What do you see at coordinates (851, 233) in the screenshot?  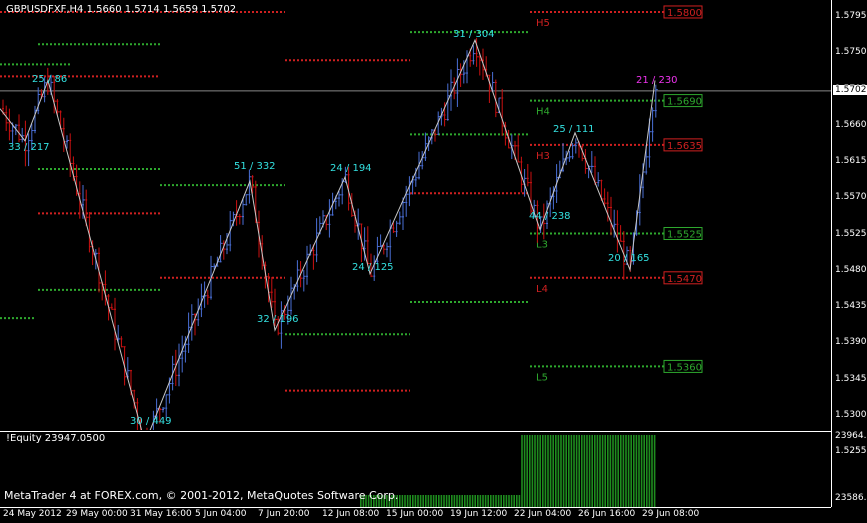 I see `price-scale-label: 1.5525` at bounding box center [851, 233].